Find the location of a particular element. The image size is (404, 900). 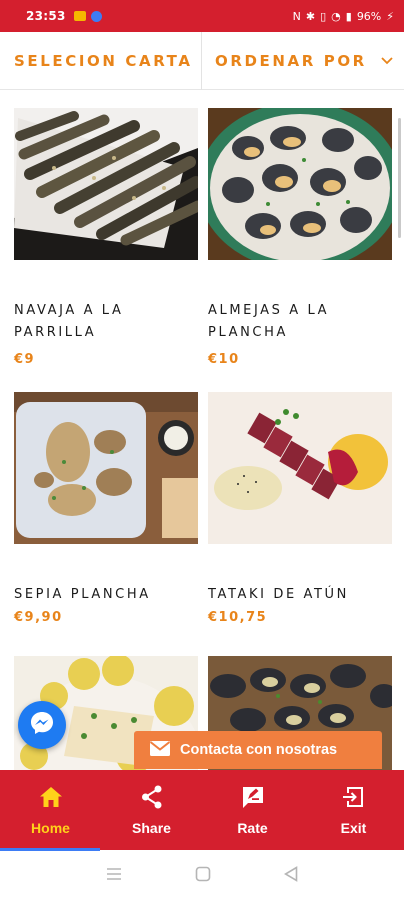

back-icon is located at coordinates (290, 875).